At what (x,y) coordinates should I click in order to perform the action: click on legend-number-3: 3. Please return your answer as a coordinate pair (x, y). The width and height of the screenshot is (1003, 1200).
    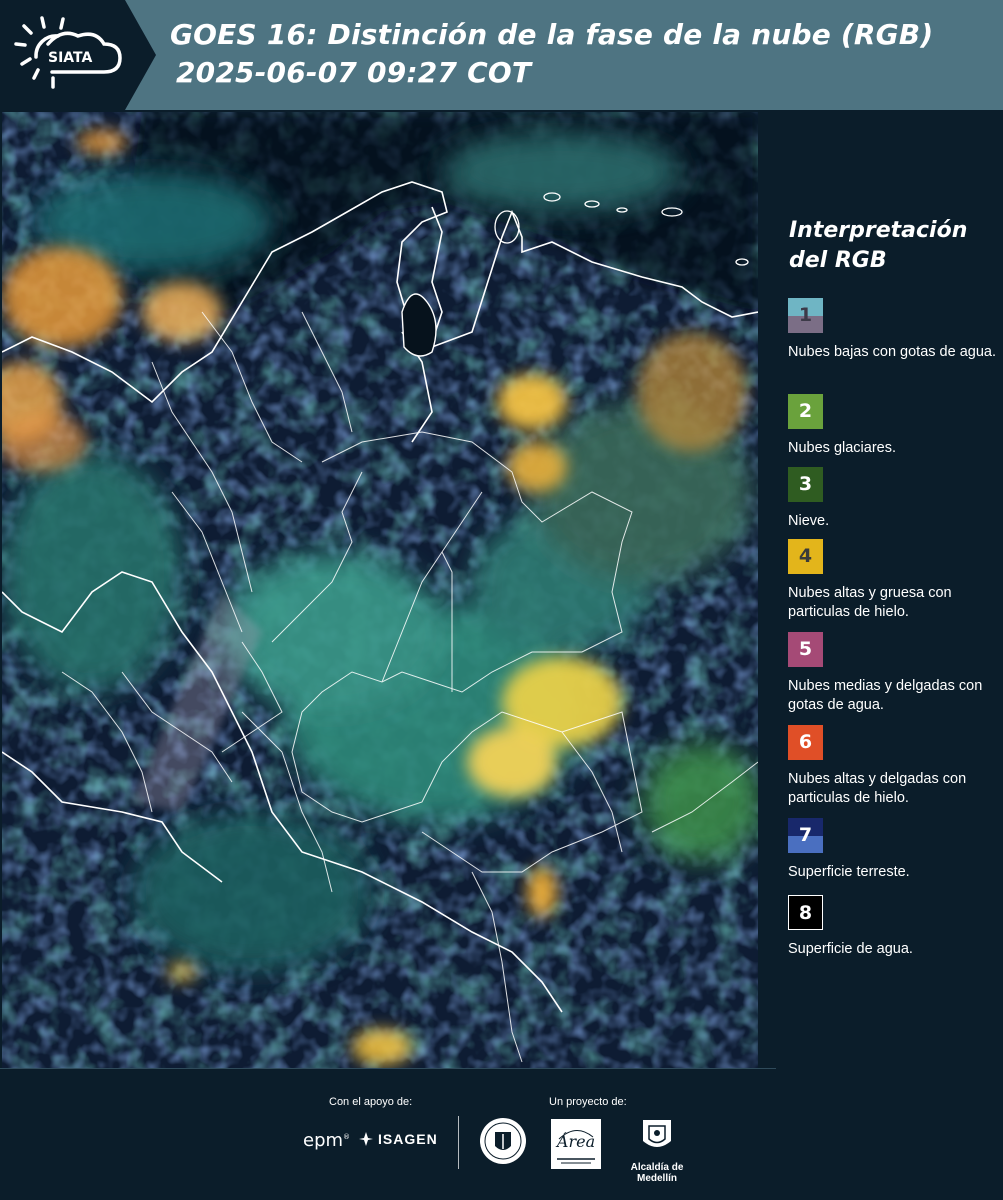
    Looking at the image, I should click on (805, 484).